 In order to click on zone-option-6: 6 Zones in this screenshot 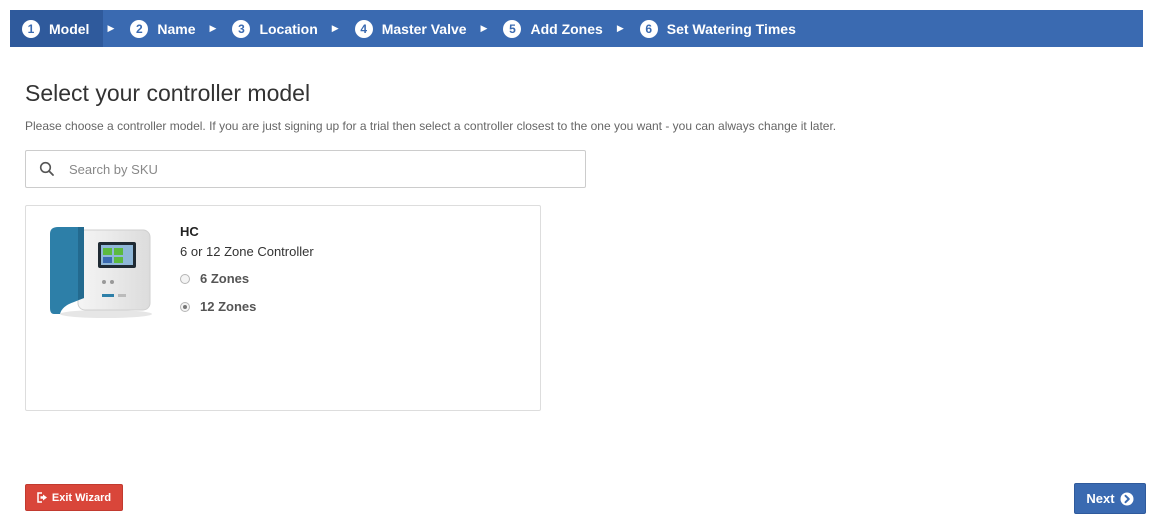, I will do `click(247, 278)`.